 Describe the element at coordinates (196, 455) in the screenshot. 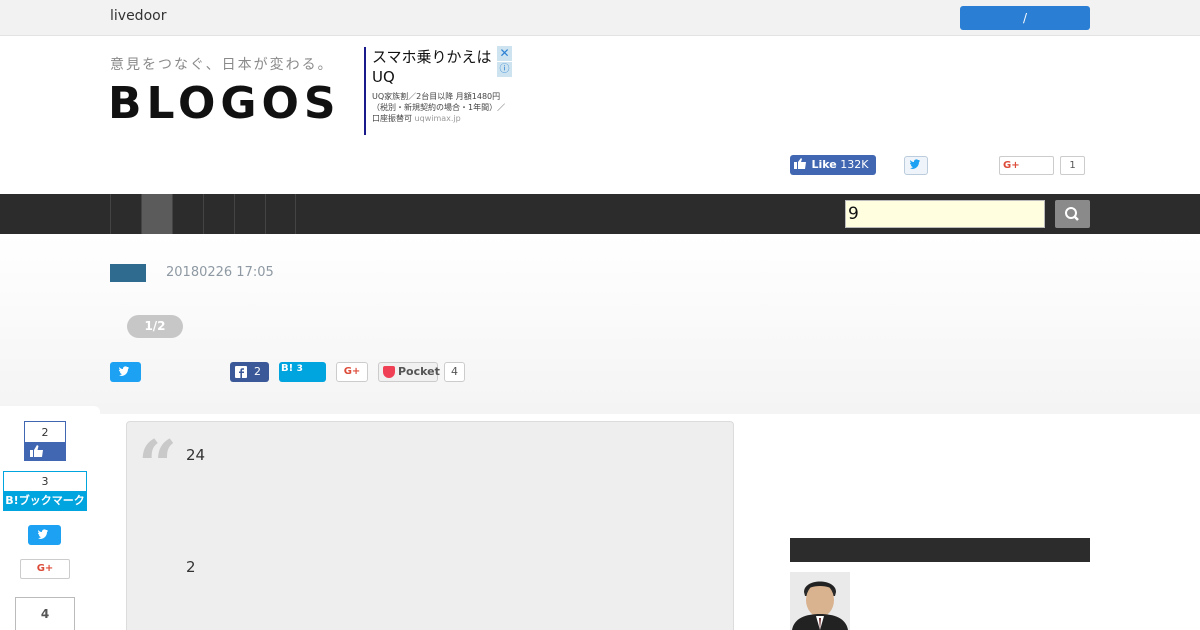

I see `quote-text-line-1: 24` at that location.